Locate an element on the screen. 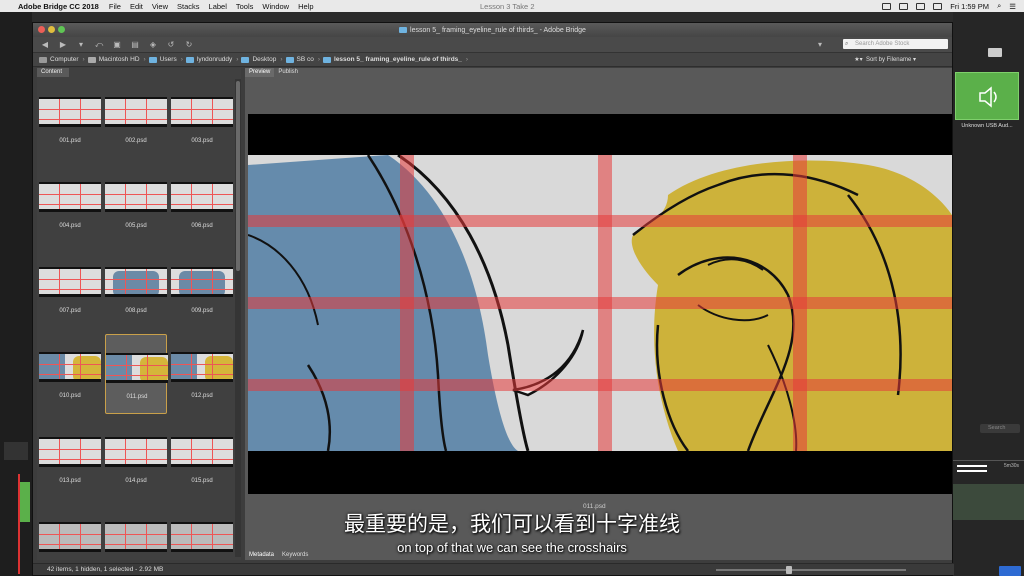  grid-view-icon is located at coordinates (995, 52).